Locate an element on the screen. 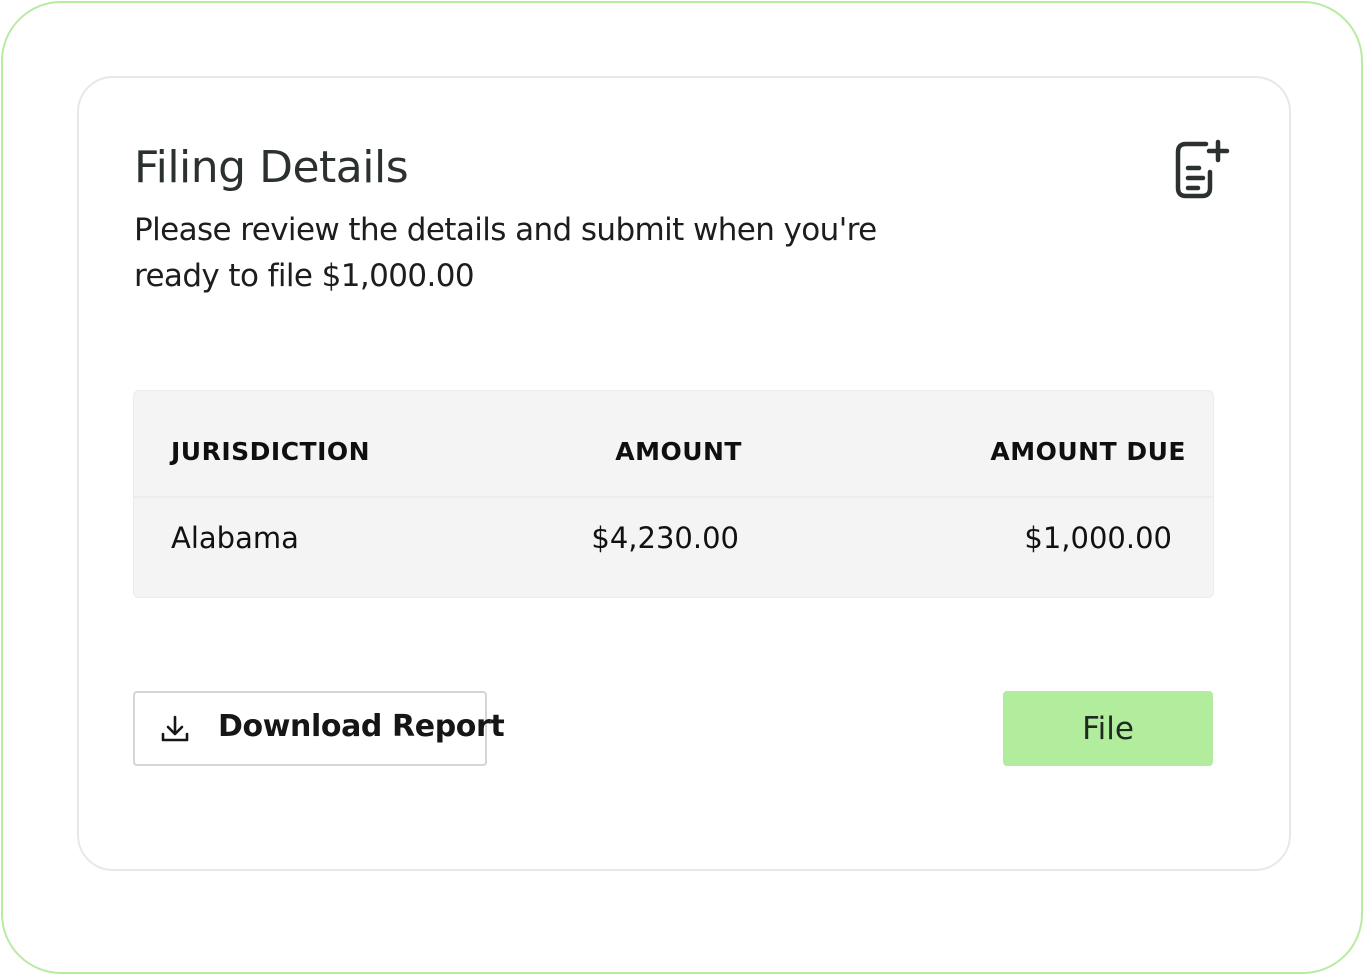  table-header: JURISDICTION AMOUNT AMOUNT DUE is located at coordinates (673, 444).